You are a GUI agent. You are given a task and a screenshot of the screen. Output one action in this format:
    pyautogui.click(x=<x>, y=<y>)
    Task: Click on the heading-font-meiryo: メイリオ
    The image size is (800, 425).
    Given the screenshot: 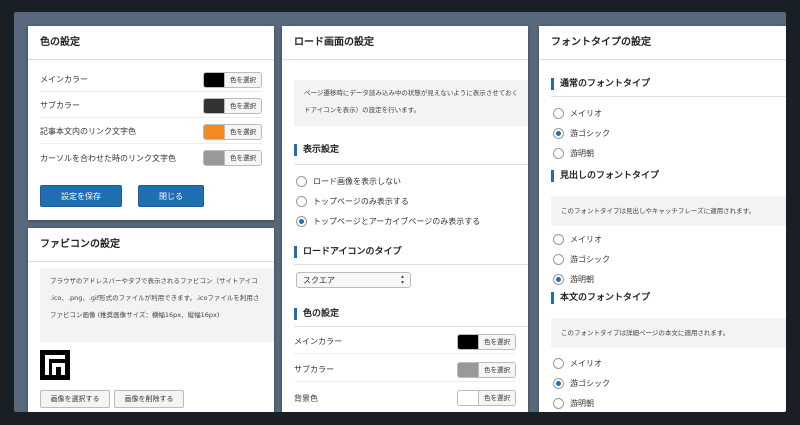 What is the action you would take?
    pyautogui.click(x=577, y=239)
    